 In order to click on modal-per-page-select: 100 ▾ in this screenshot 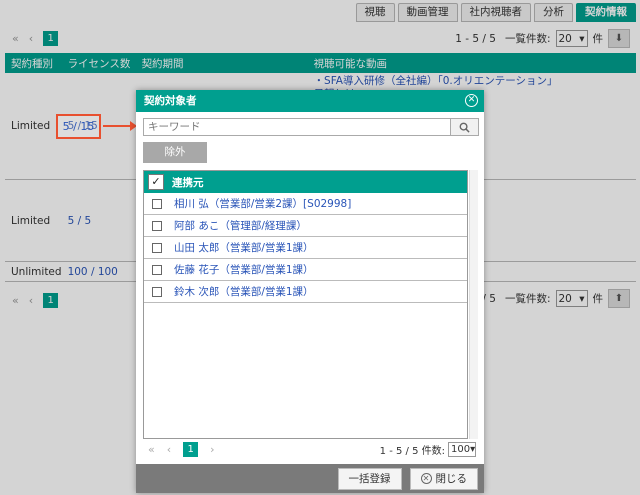, I will do `click(462, 449)`.